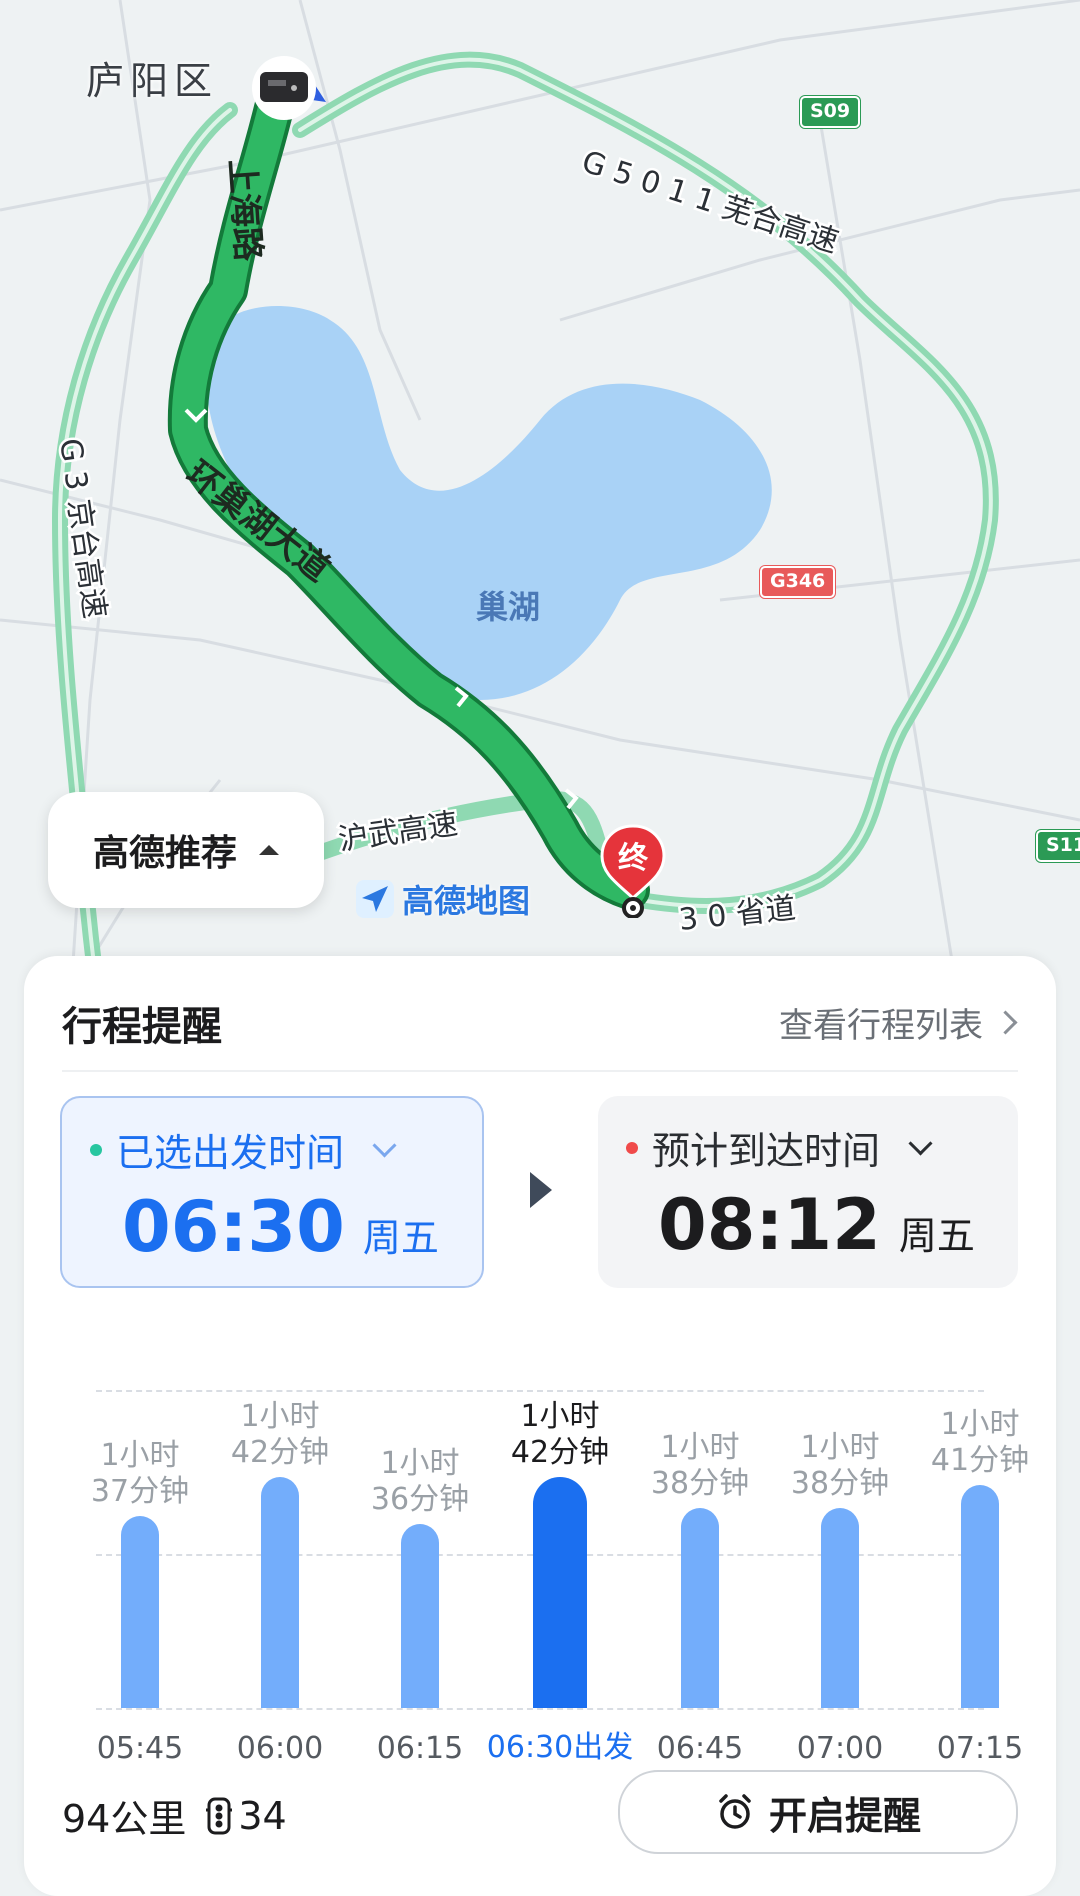 The image size is (1080, 1896). I want to click on card-title: 行程提醒, so click(142, 1027).